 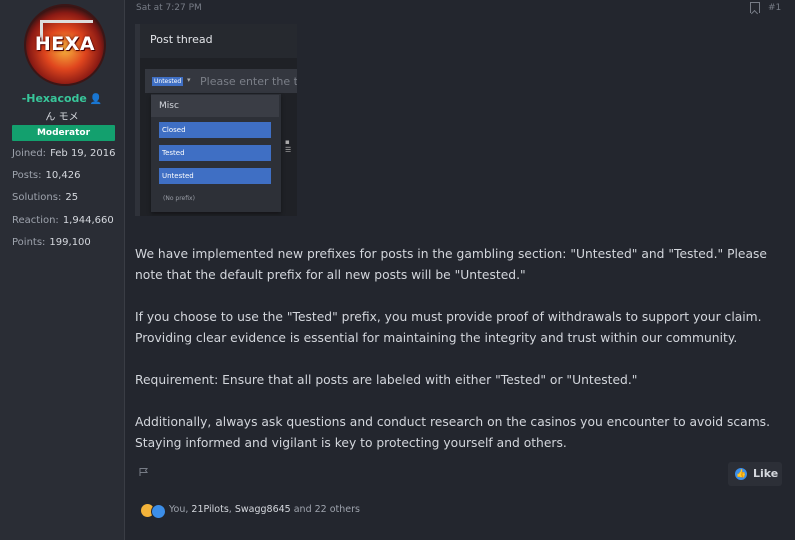 I want to click on stat-posts: Posts: 10,426, so click(x=46, y=175).